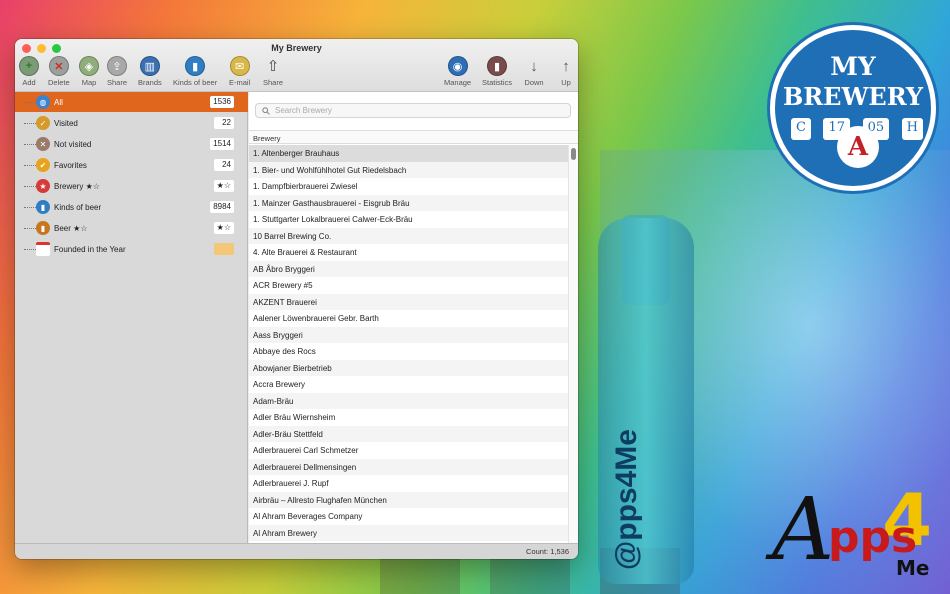  Describe the element at coordinates (43, 228) in the screenshot. I see `beer-bottle-icon: ▮` at that location.